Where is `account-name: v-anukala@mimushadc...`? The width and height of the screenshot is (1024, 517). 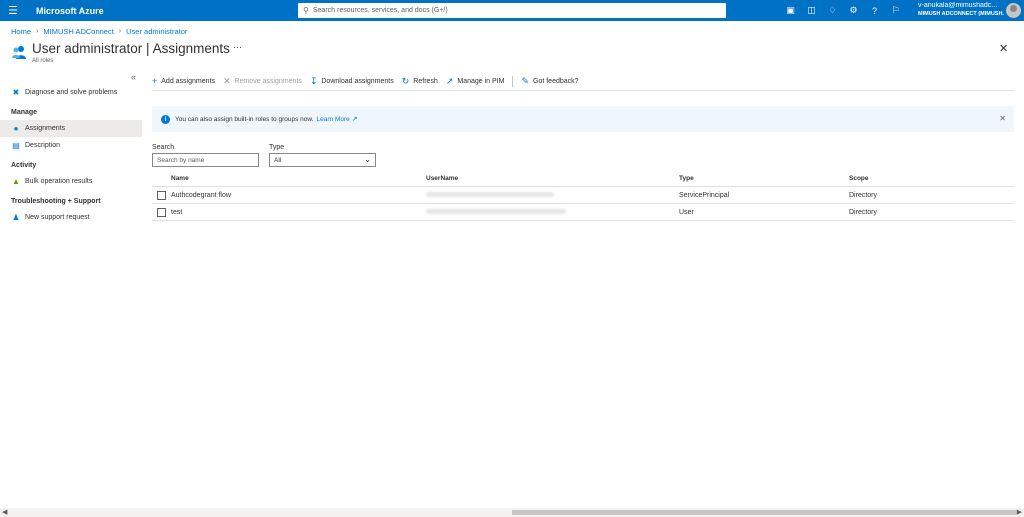
account-name: v-anukala@mimushadc... is located at coordinates (958, 5).